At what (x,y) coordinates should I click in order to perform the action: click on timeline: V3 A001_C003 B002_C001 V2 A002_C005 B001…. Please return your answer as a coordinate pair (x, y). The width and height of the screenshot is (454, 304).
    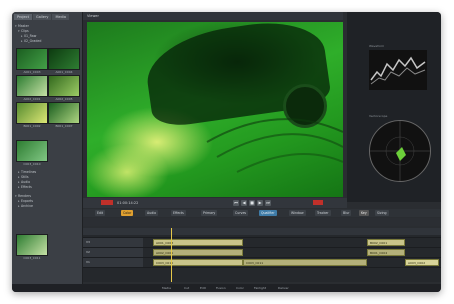
    Looking at the image, I should click on (262, 255).